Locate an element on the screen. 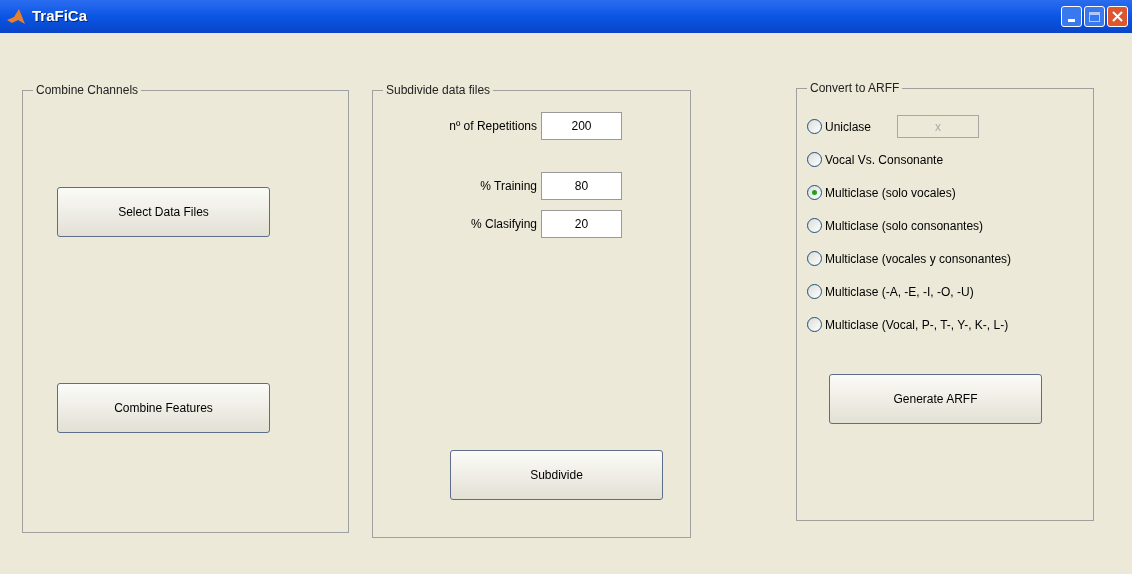 This screenshot has width=1132, height=574. push-button: Subdivide is located at coordinates (556, 475).